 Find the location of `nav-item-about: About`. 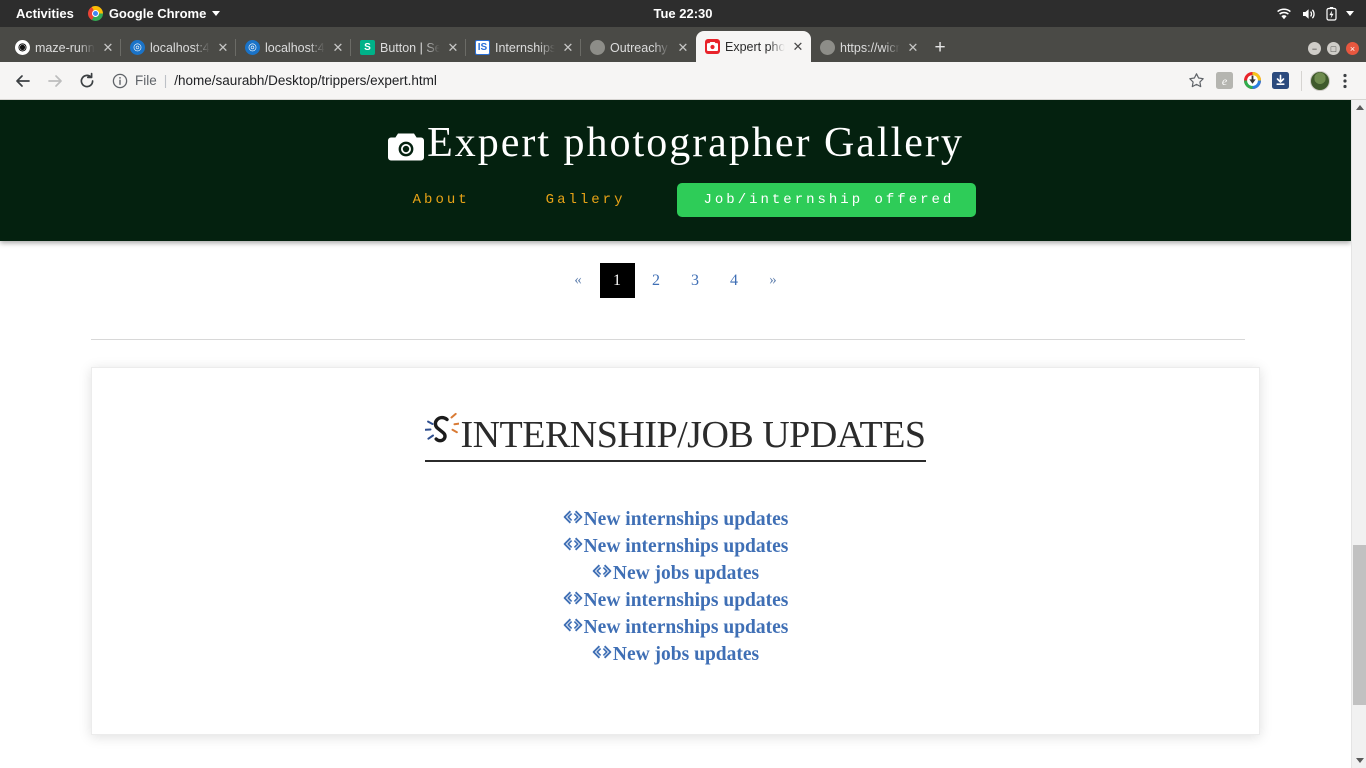

nav-item-about: About is located at coordinates (441, 200).